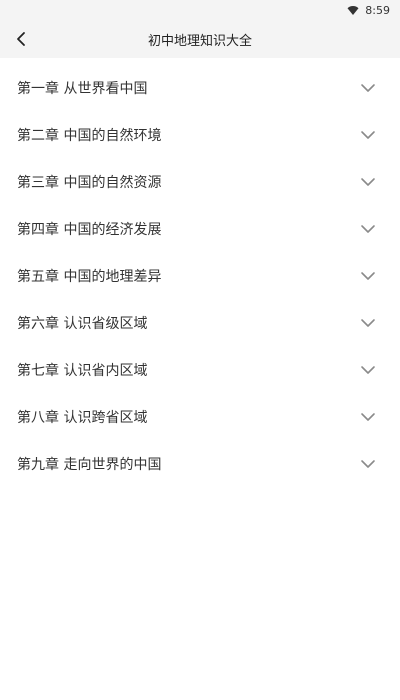  Describe the element at coordinates (200, 87) in the screenshot. I see `chapter-item-1: 第一章 从世界看中国` at that location.